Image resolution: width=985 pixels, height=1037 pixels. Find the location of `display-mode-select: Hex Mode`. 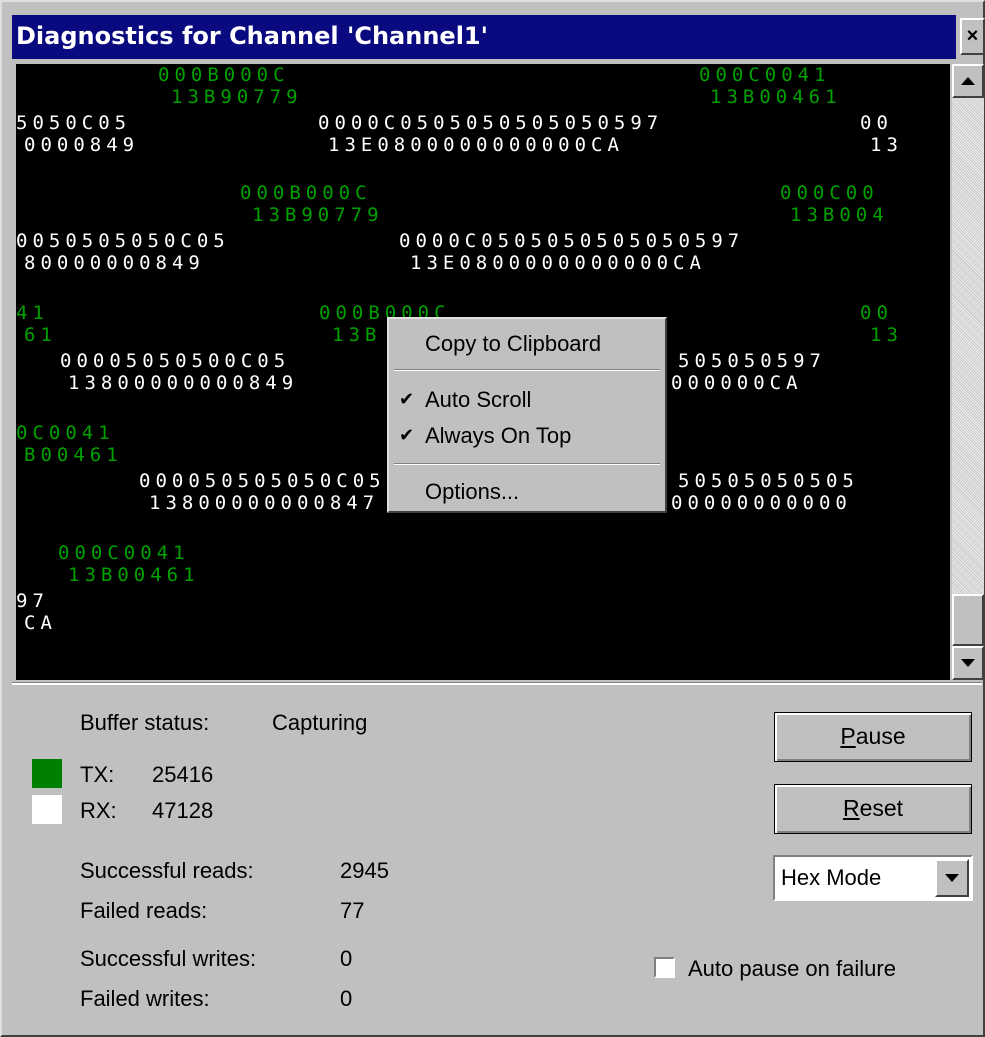

display-mode-select: Hex Mode is located at coordinates (873, 878).